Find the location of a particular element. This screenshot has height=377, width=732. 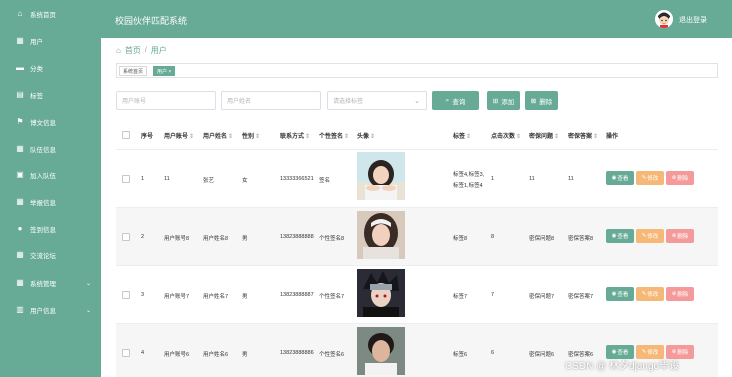

cell-gender: 男 is located at coordinates (245, 239).